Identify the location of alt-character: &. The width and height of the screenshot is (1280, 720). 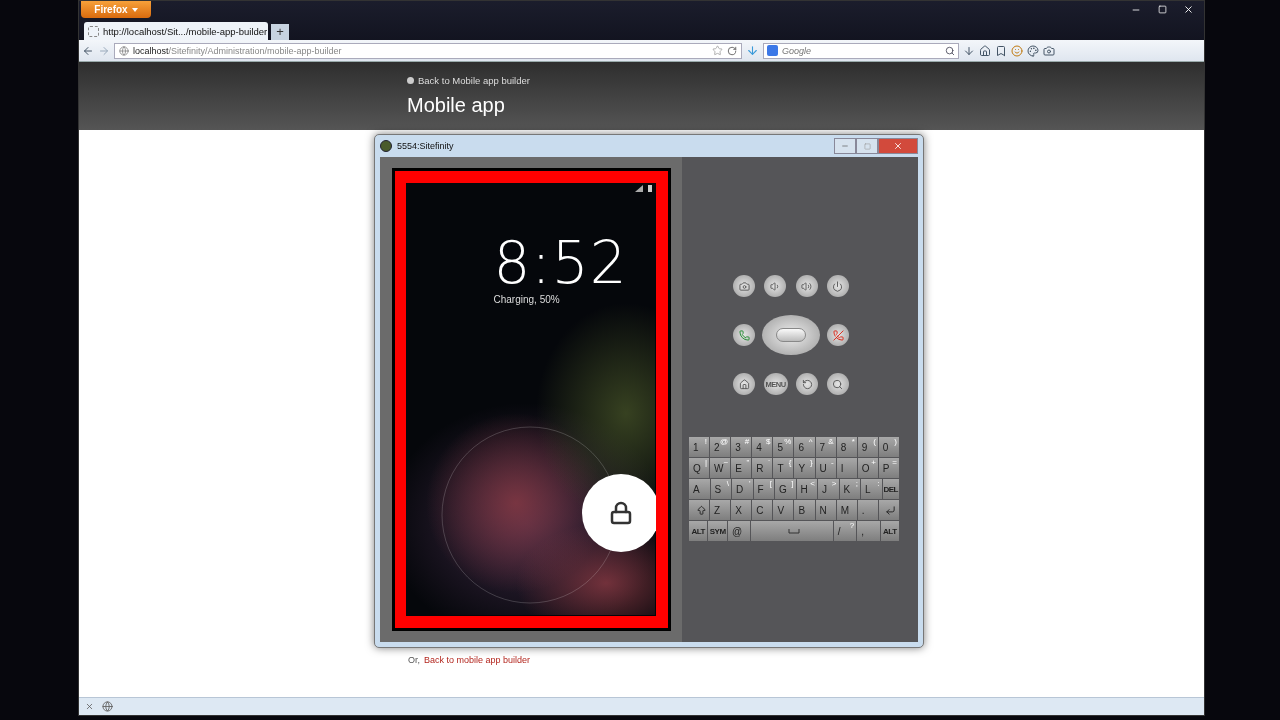
(831, 441).